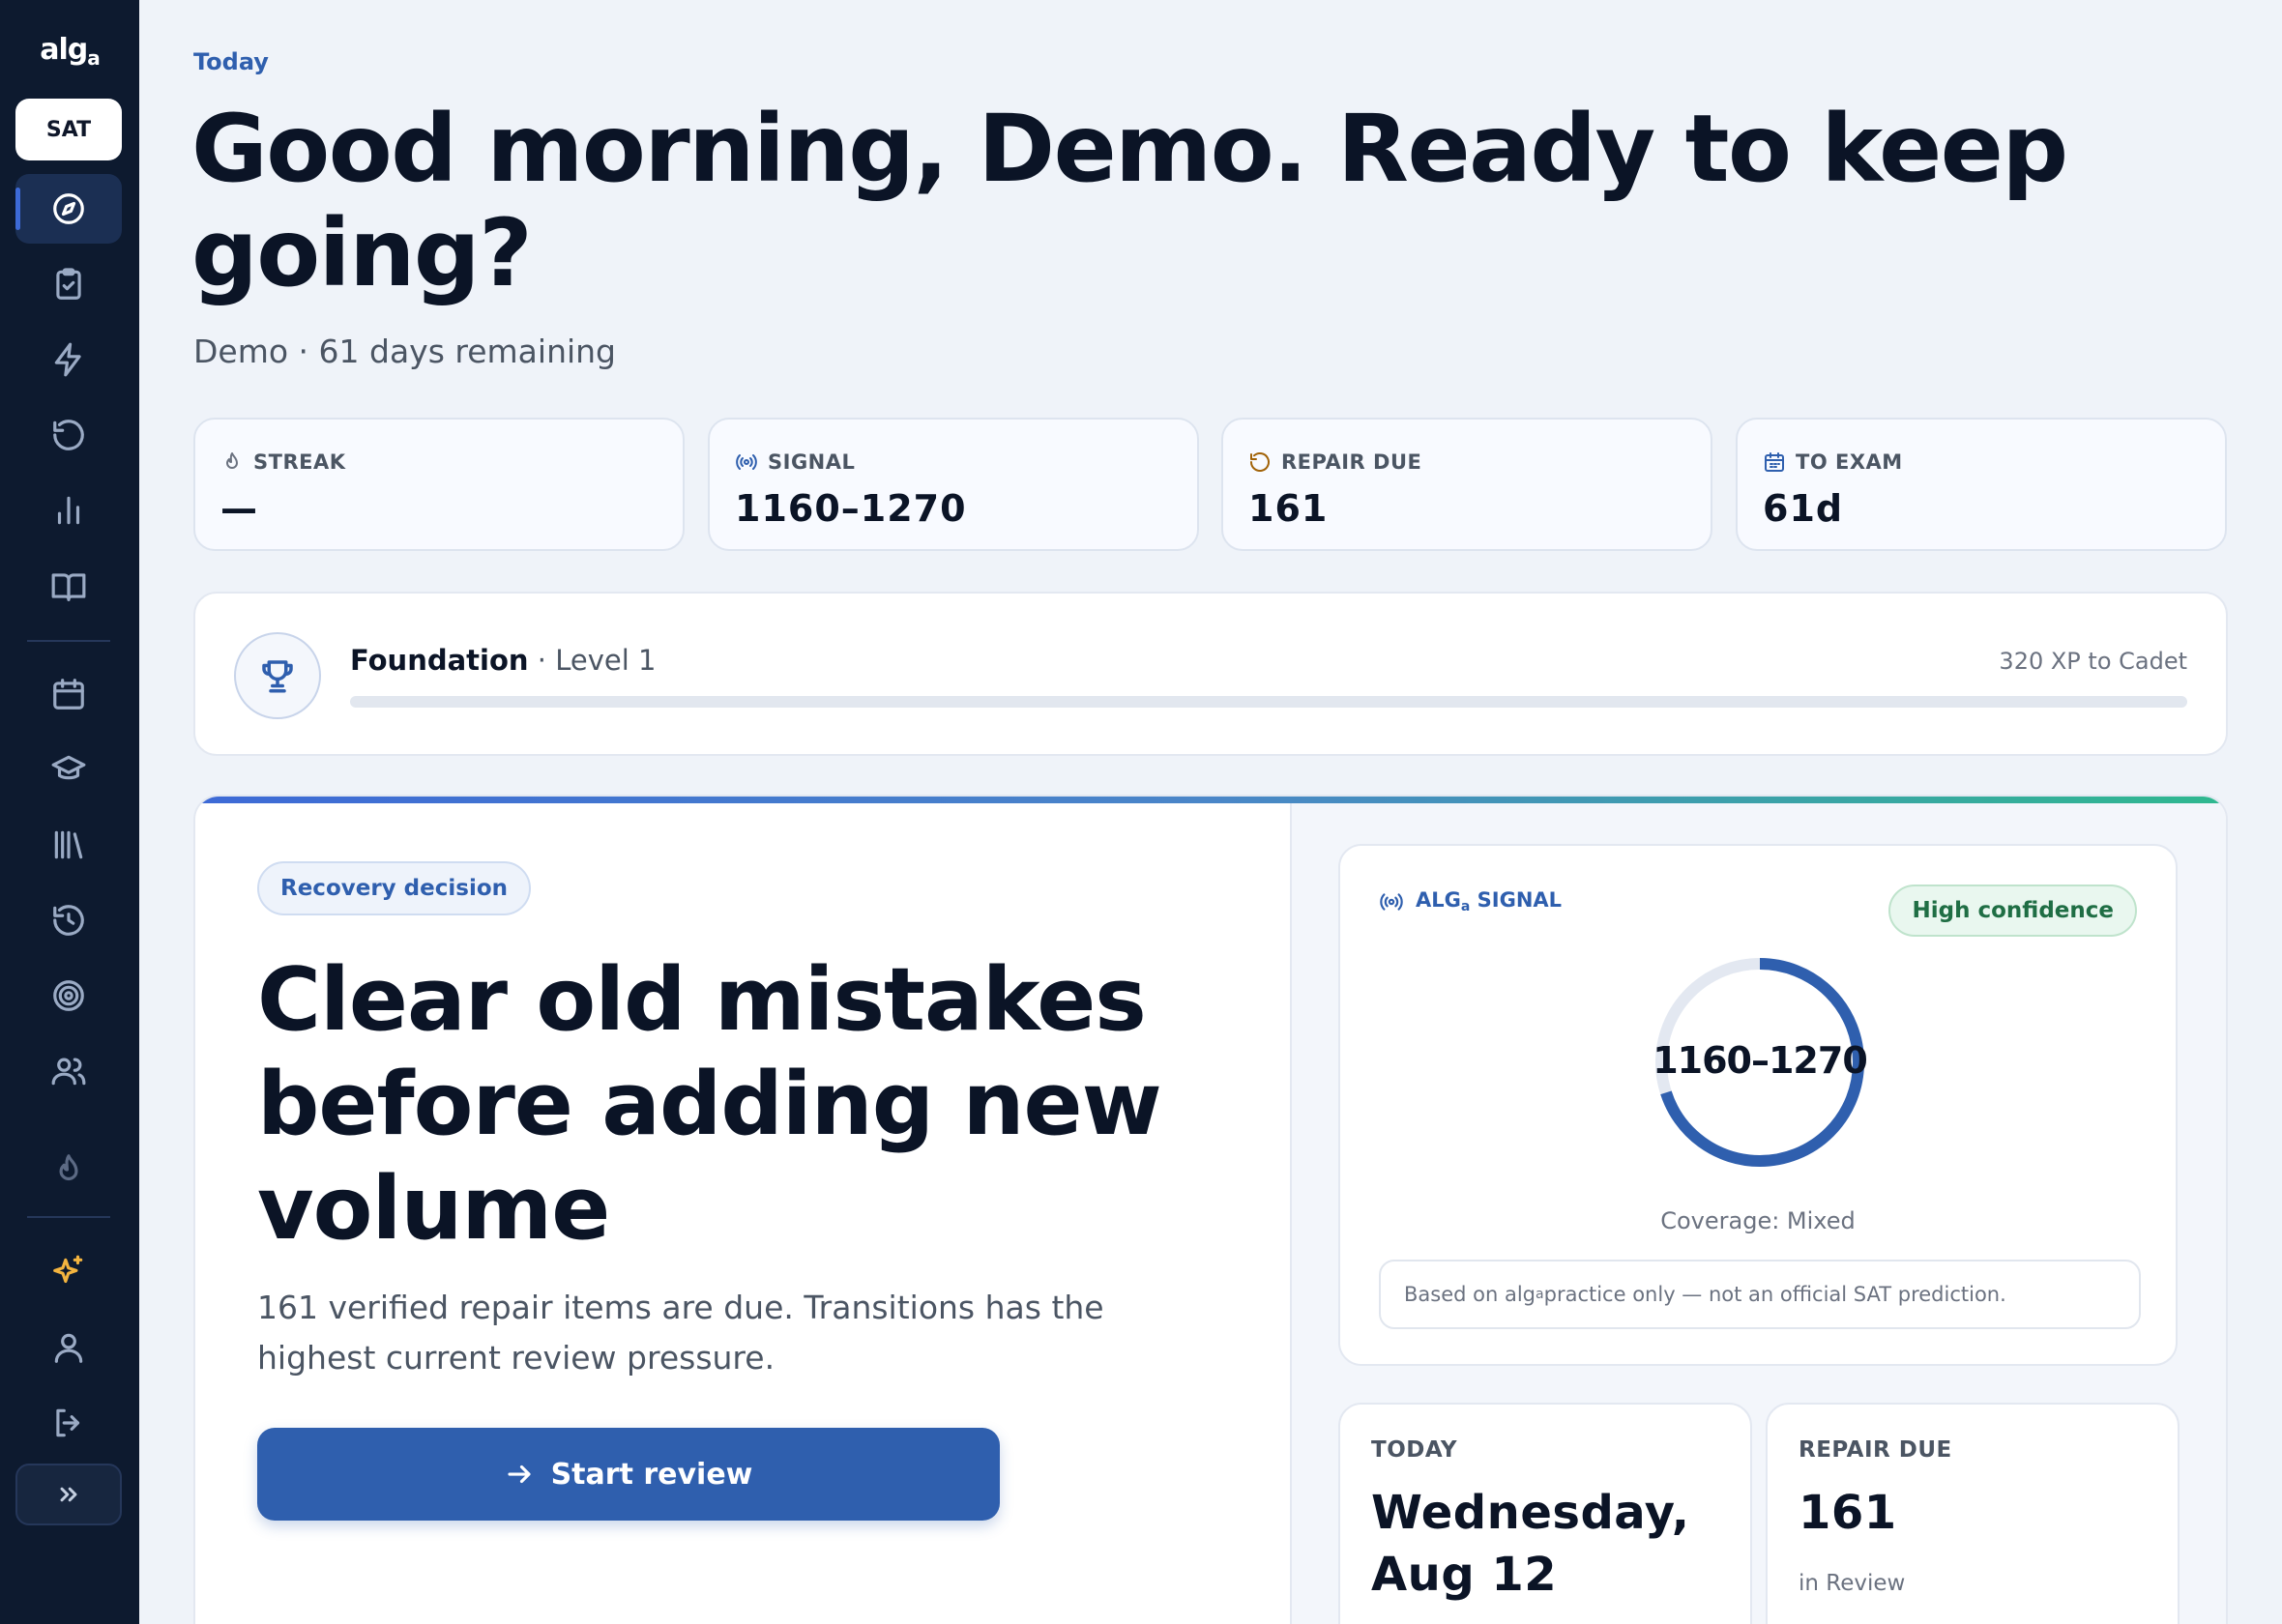  What do you see at coordinates (2012, 911) in the screenshot?
I see `confidence-badge: High confidence` at bounding box center [2012, 911].